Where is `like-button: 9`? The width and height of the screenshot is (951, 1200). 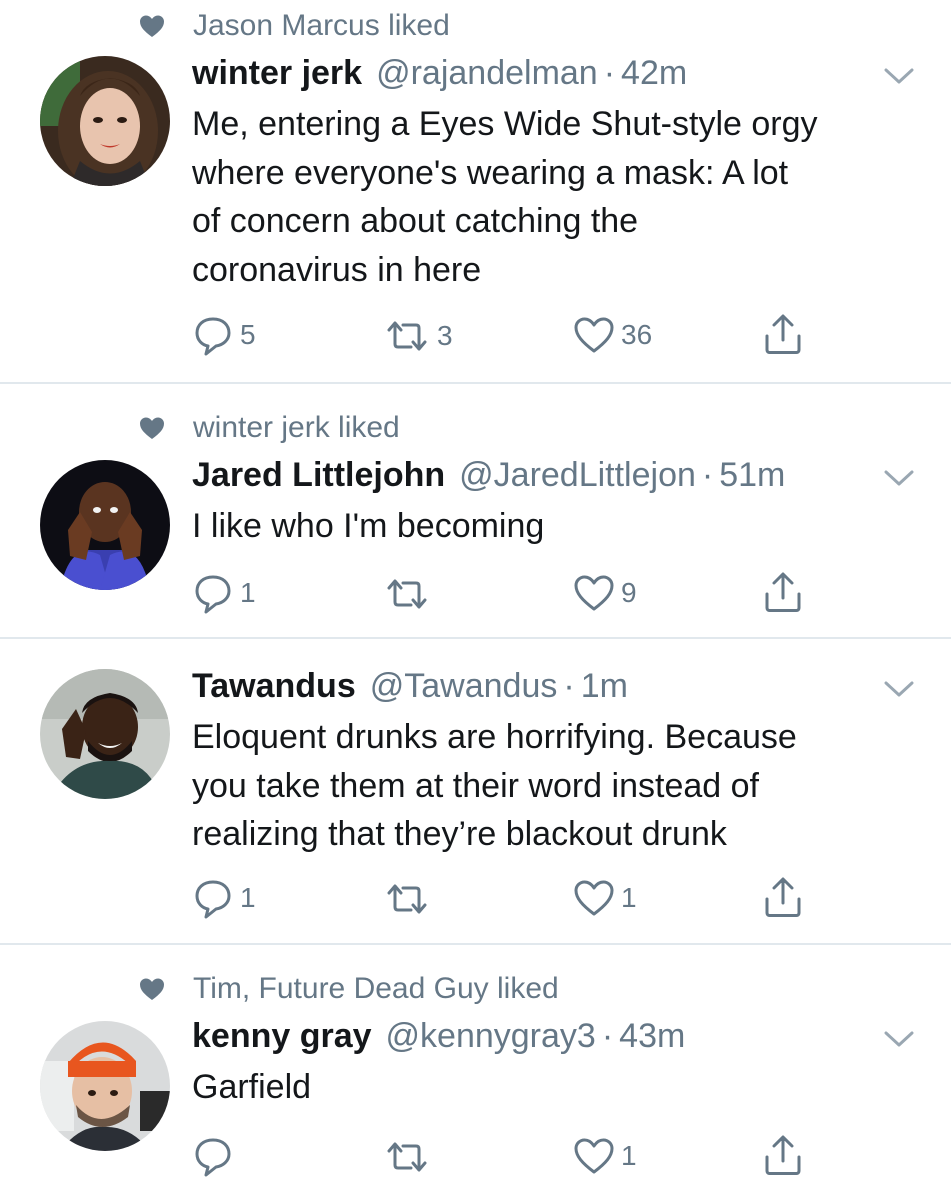
like-button: 9 is located at coordinates (605, 593).